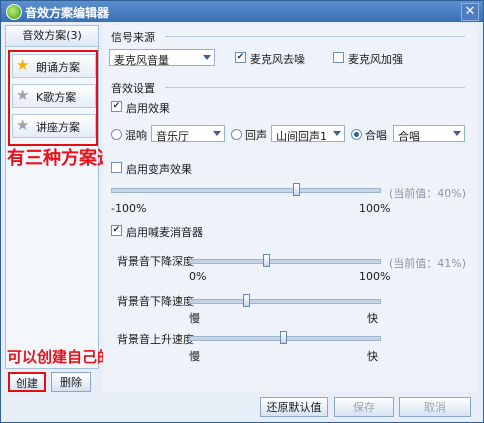  What do you see at coordinates (155, 301) in the screenshot?
I see `bg-fall-speed-label: 背景音下降速度` at bounding box center [155, 301].